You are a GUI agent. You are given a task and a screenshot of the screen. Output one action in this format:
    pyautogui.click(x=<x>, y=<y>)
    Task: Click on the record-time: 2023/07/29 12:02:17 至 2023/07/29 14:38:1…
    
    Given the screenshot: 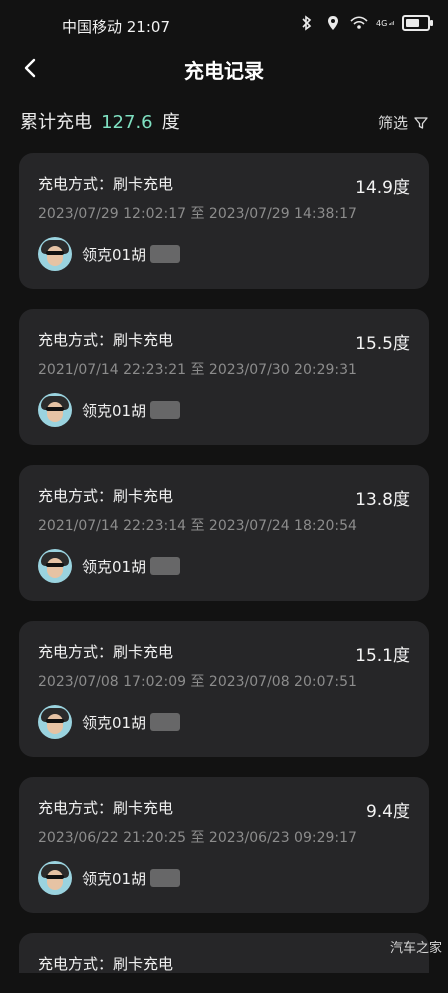 What is the action you would take?
    pyautogui.click(x=197, y=214)
    